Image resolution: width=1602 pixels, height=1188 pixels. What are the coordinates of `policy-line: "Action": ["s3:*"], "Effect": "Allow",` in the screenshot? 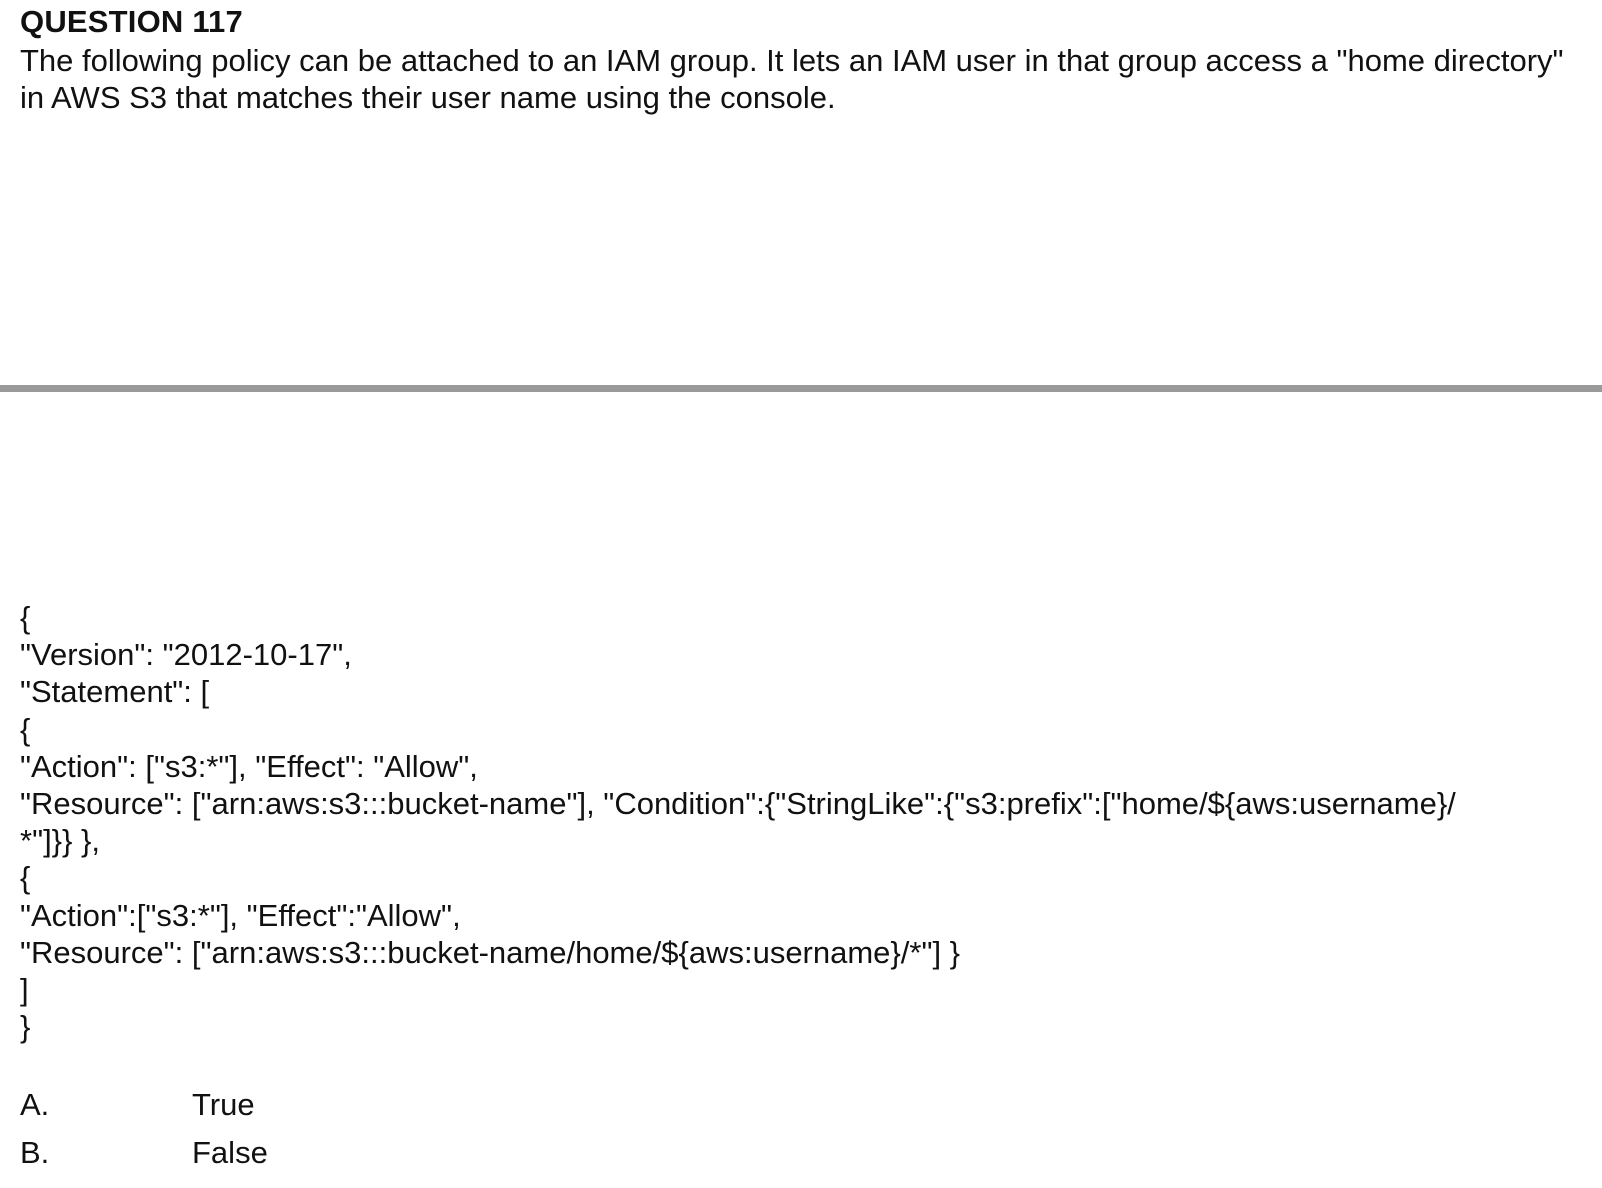 It's located at (249, 766).